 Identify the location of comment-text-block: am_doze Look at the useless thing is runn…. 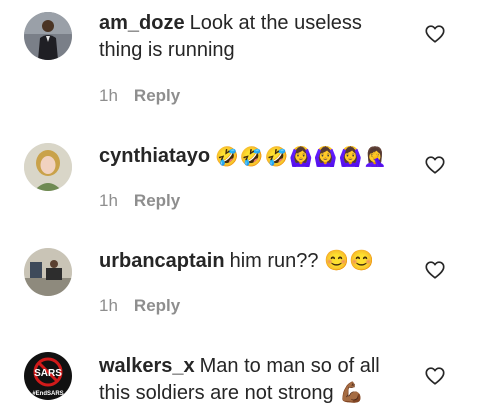
(254, 37).